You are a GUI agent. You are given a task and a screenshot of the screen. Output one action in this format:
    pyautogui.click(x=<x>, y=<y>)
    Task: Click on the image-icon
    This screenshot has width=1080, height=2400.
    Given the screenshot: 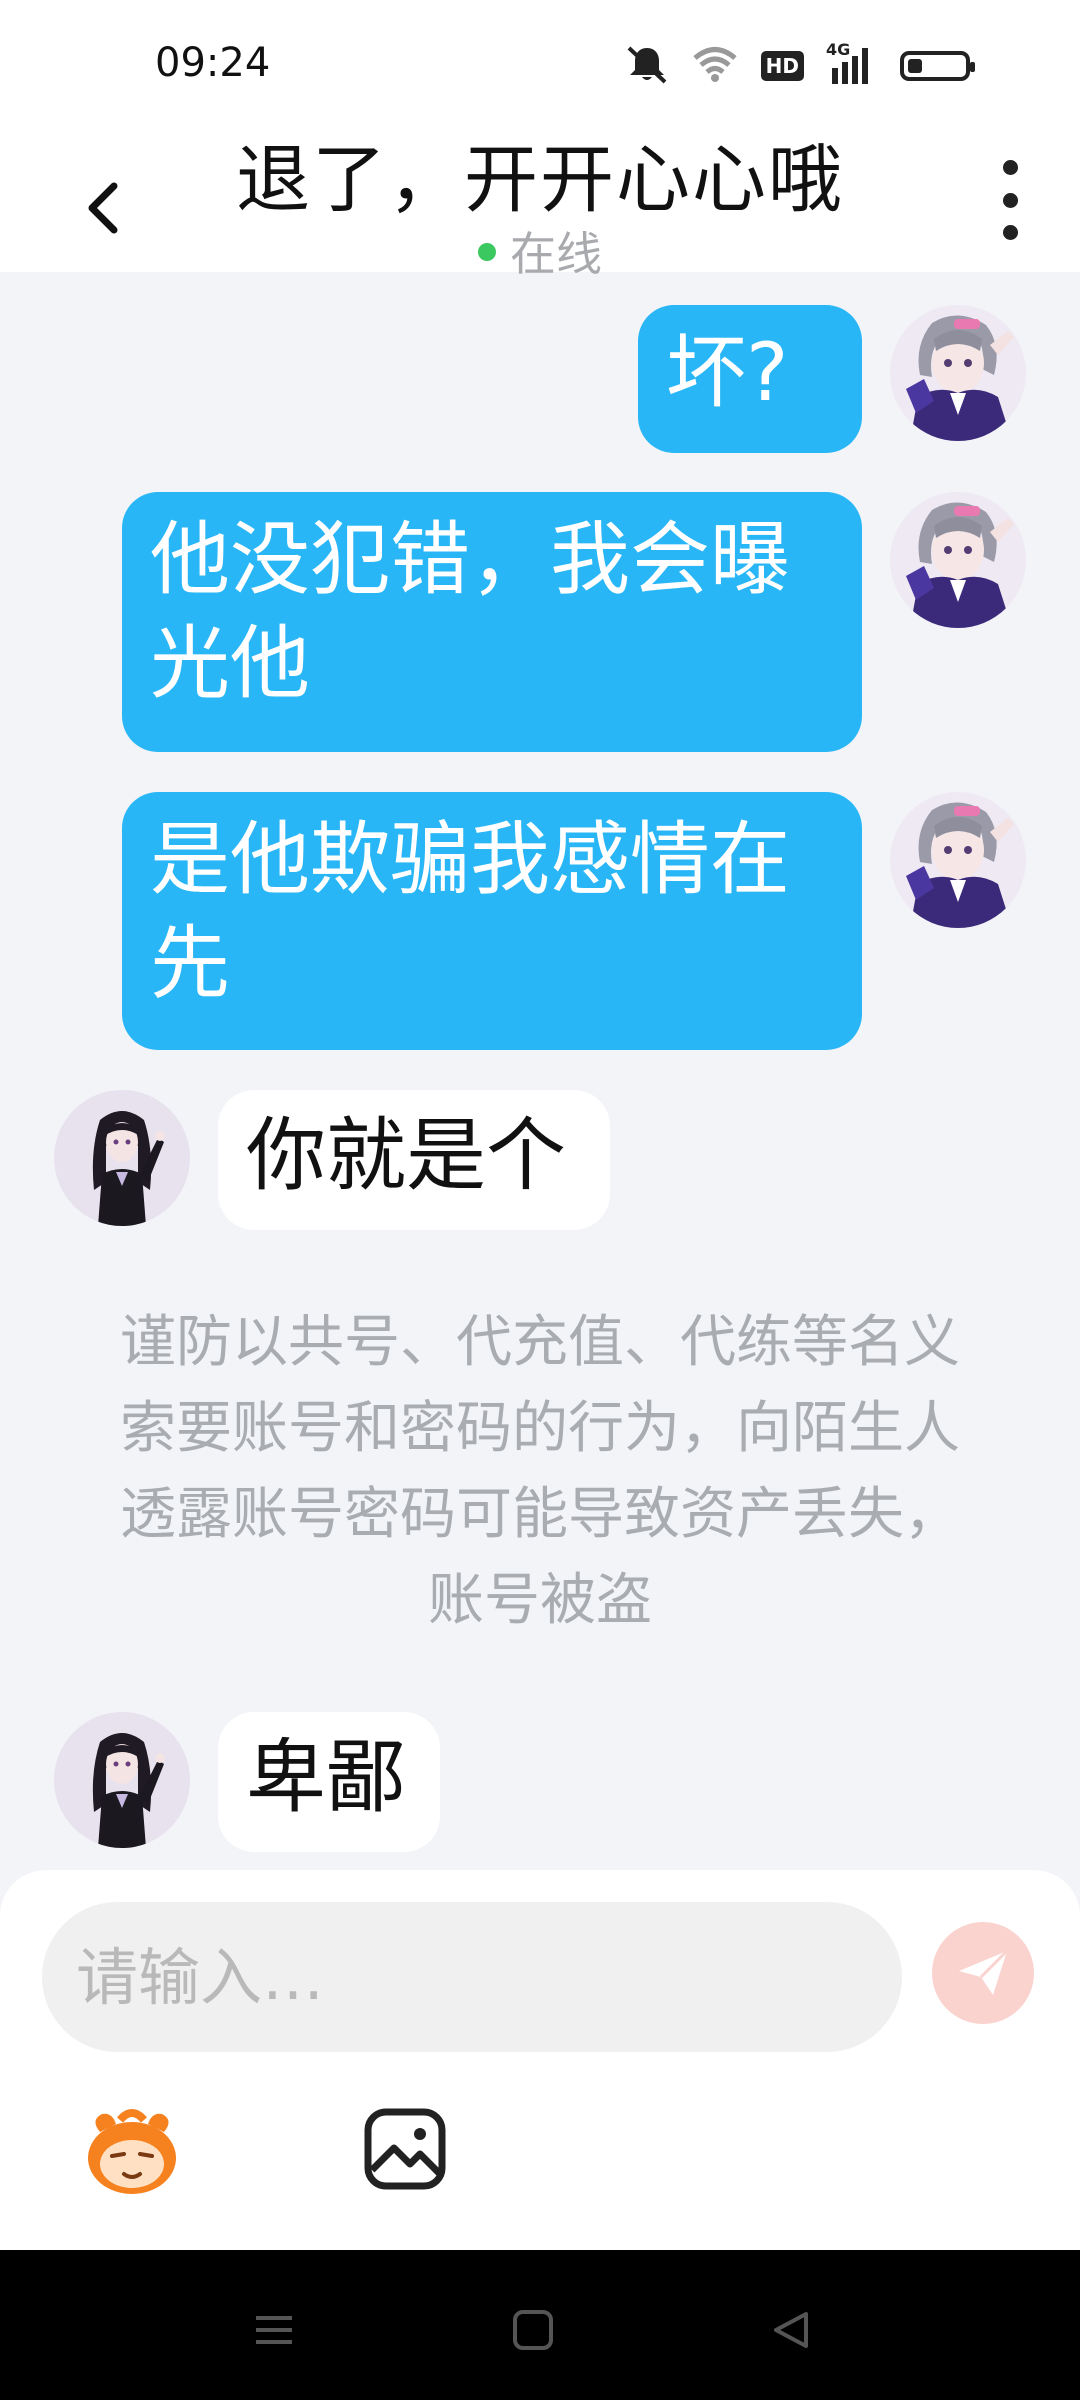 What is the action you would take?
    pyautogui.click(x=405, y=2149)
    